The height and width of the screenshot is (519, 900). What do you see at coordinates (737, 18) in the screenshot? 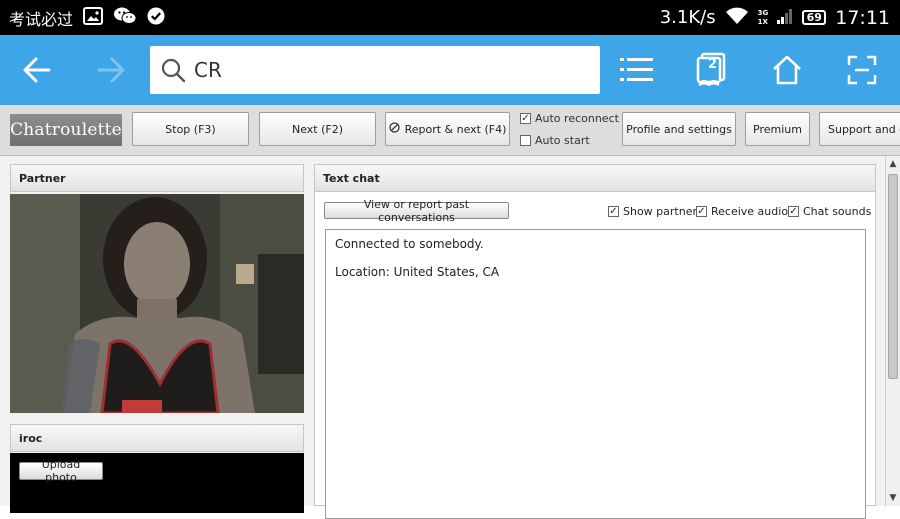
I see `wifi-icon` at bounding box center [737, 18].